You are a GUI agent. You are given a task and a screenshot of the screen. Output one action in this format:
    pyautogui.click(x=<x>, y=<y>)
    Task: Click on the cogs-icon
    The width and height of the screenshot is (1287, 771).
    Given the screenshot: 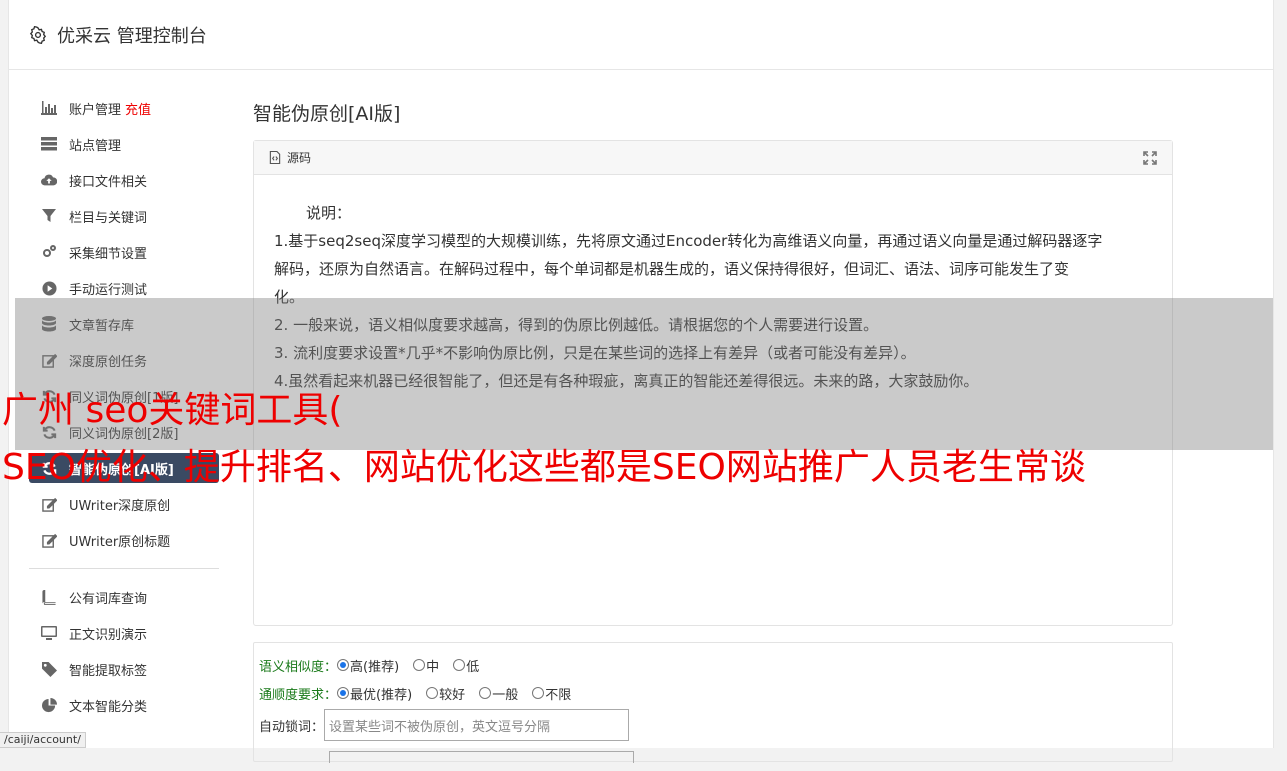 What is the action you would take?
    pyautogui.click(x=49, y=252)
    